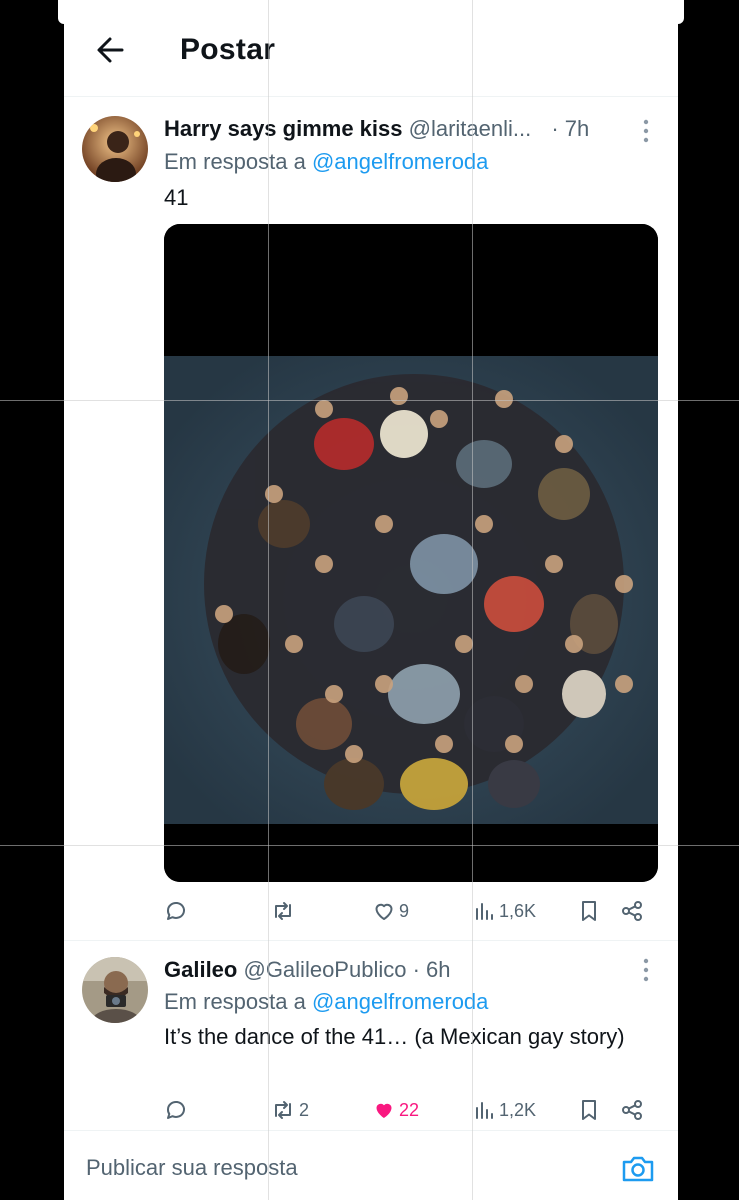 The width and height of the screenshot is (739, 1200). I want to click on camera-icon, so click(638, 1169).